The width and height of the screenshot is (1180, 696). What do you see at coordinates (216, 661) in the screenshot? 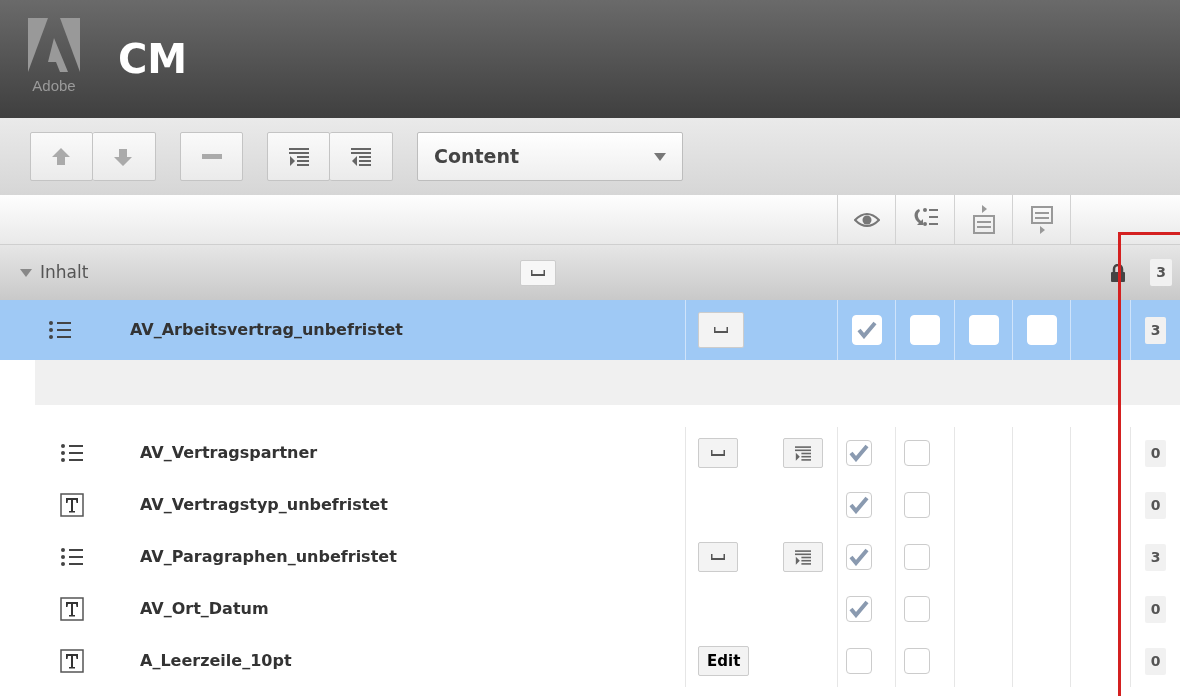
I see `item-name: A_Leerzeile_10pt` at bounding box center [216, 661].